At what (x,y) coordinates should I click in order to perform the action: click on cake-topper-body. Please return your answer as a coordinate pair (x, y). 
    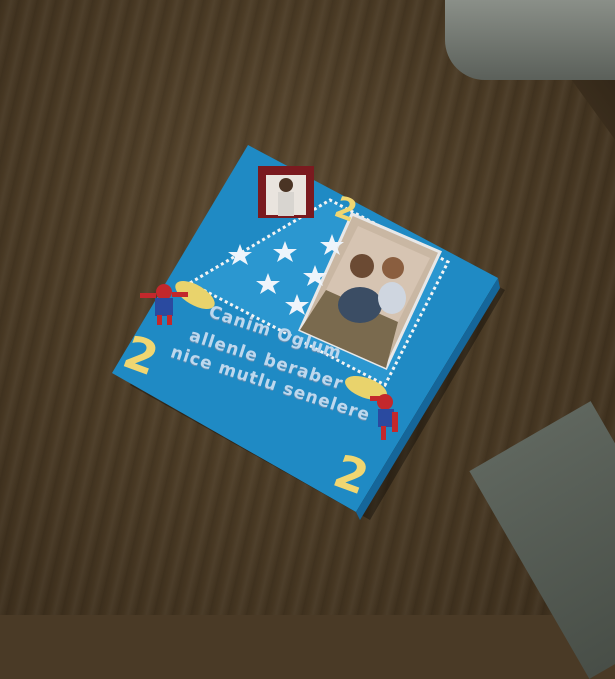
    Looking at the image, I should click on (286, 204).